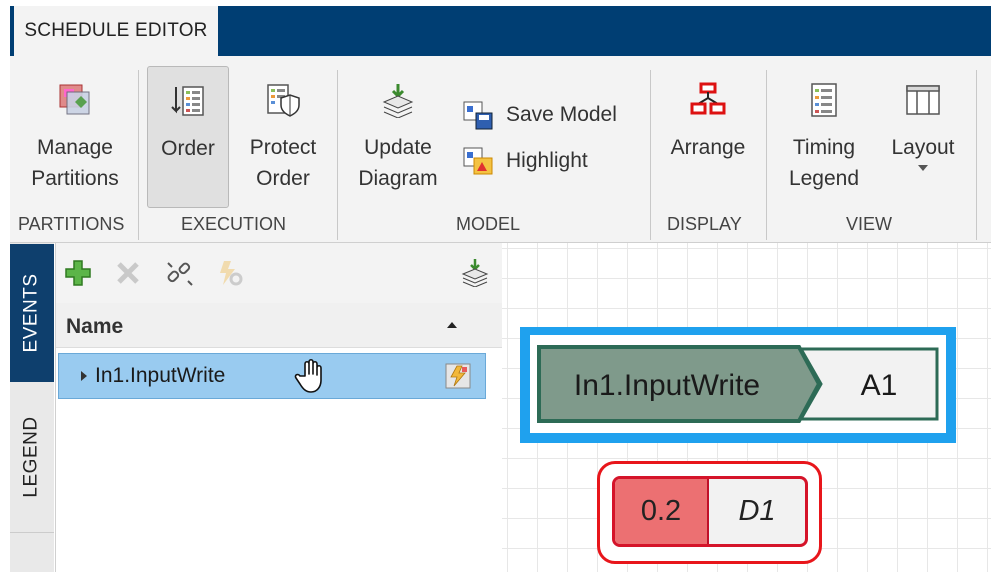 The image size is (991, 572). I want to click on section-label-partitions: PARTITIONS, so click(71, 224).